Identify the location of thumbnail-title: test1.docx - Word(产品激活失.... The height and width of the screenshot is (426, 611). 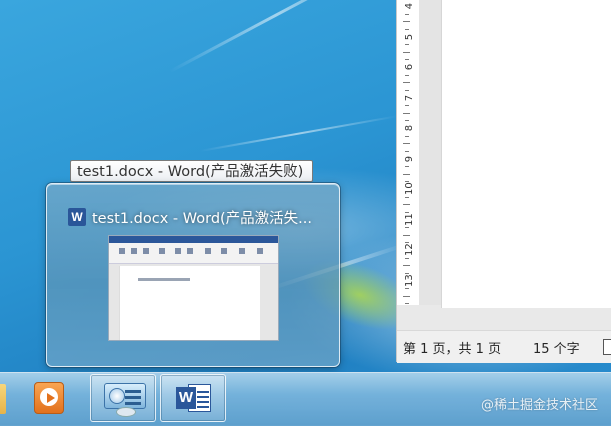
(198, 217).